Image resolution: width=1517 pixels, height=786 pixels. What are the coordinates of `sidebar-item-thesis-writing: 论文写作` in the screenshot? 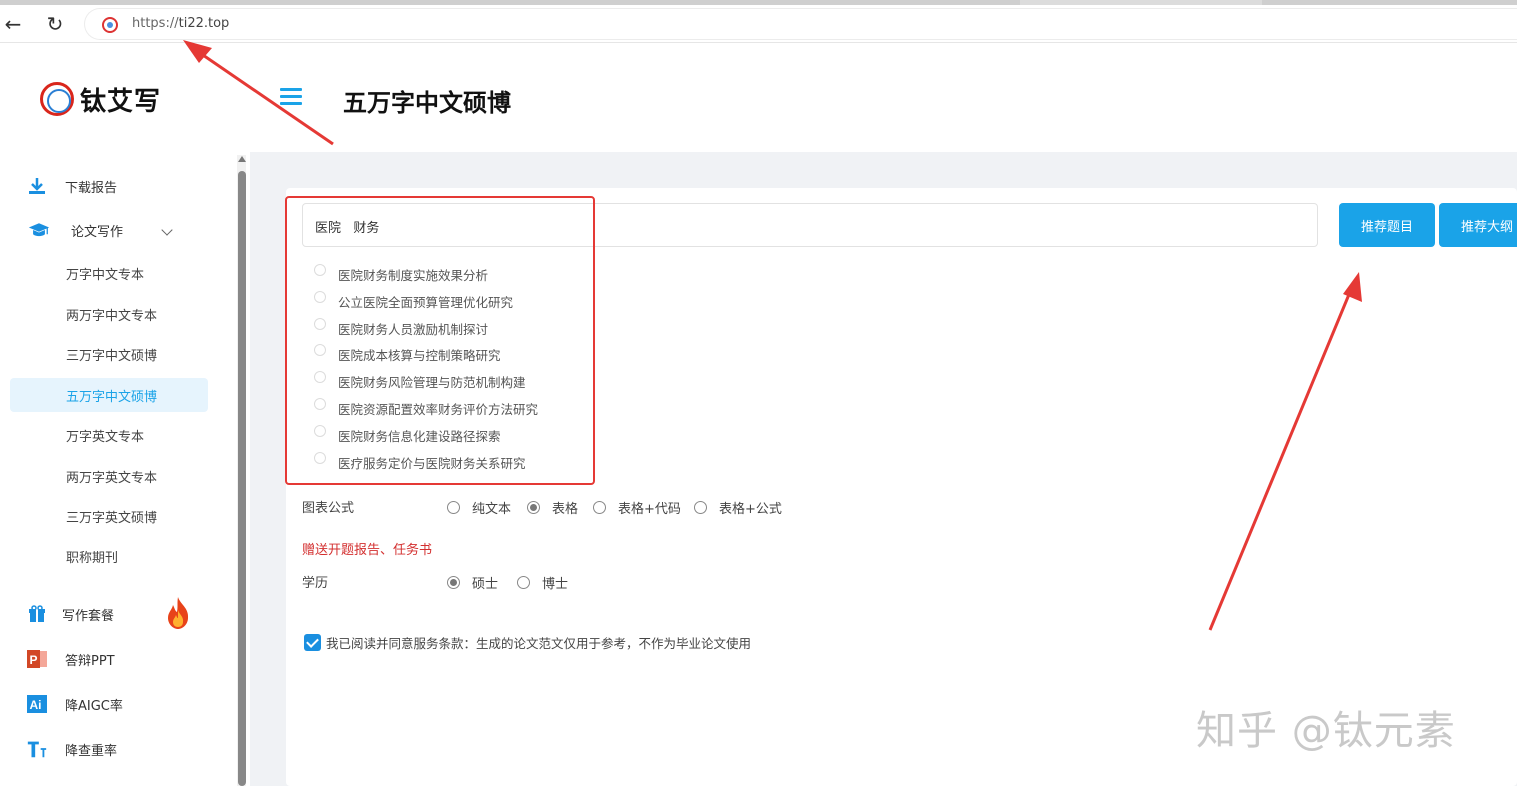 It's located at (115, 230).